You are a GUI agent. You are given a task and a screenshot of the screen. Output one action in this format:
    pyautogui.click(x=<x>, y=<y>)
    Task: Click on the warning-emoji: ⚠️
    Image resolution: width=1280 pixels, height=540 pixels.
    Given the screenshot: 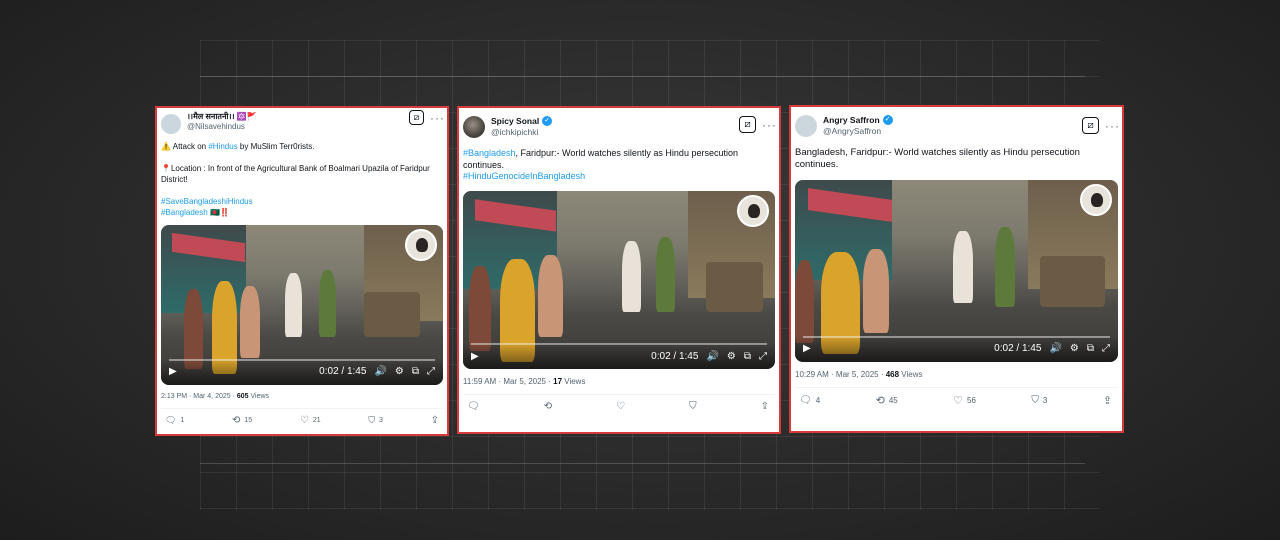 What is the action you would take?
    pyautogui.click(x=166, y=146)
    